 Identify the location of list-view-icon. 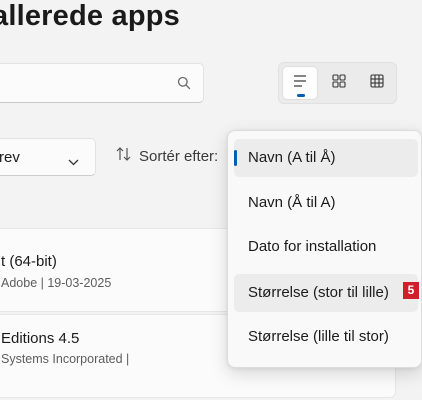
(300, 83).